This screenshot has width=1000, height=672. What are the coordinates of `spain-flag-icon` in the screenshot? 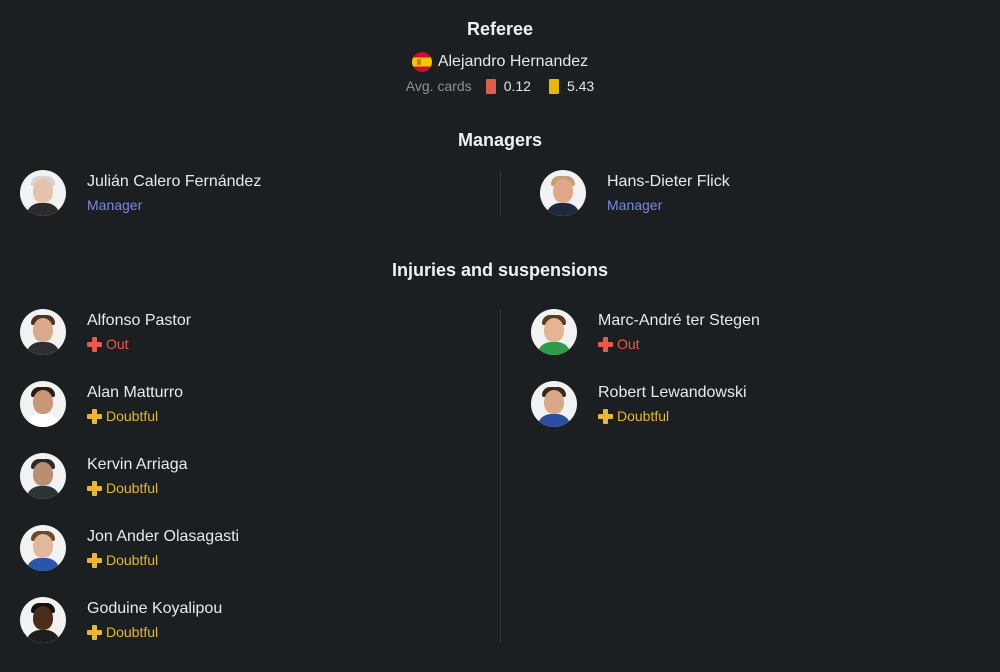 It's located at (421, 62).